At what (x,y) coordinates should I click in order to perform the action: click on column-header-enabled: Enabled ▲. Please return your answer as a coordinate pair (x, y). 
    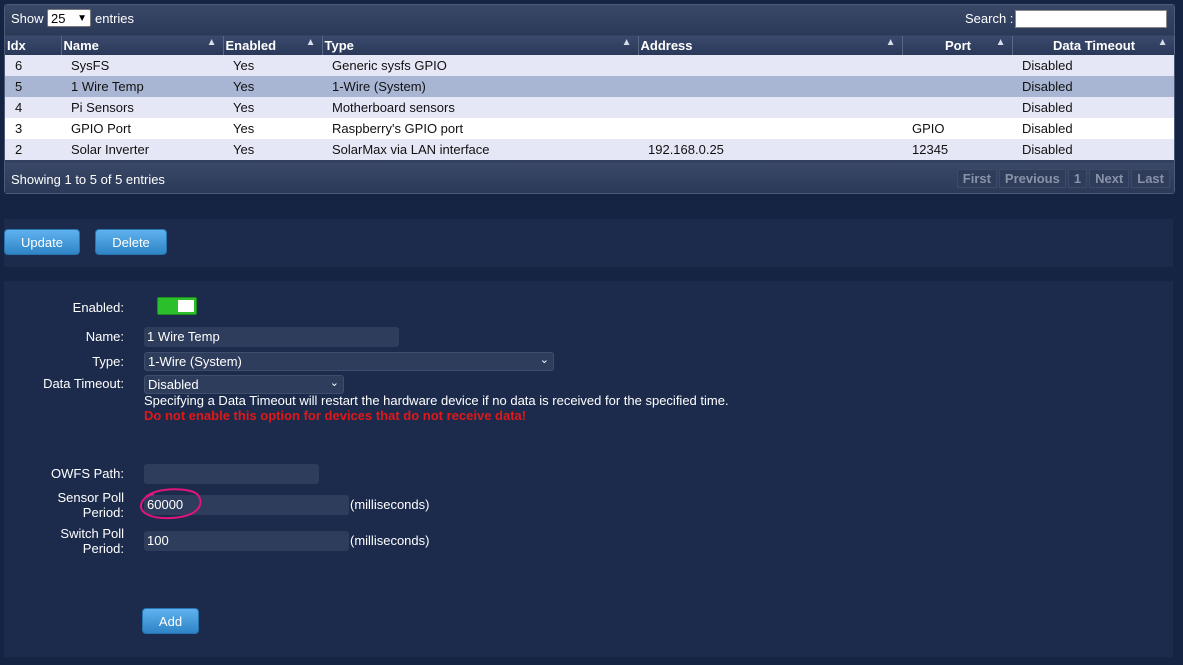
    Looking at the image, I should click on (273, 45).